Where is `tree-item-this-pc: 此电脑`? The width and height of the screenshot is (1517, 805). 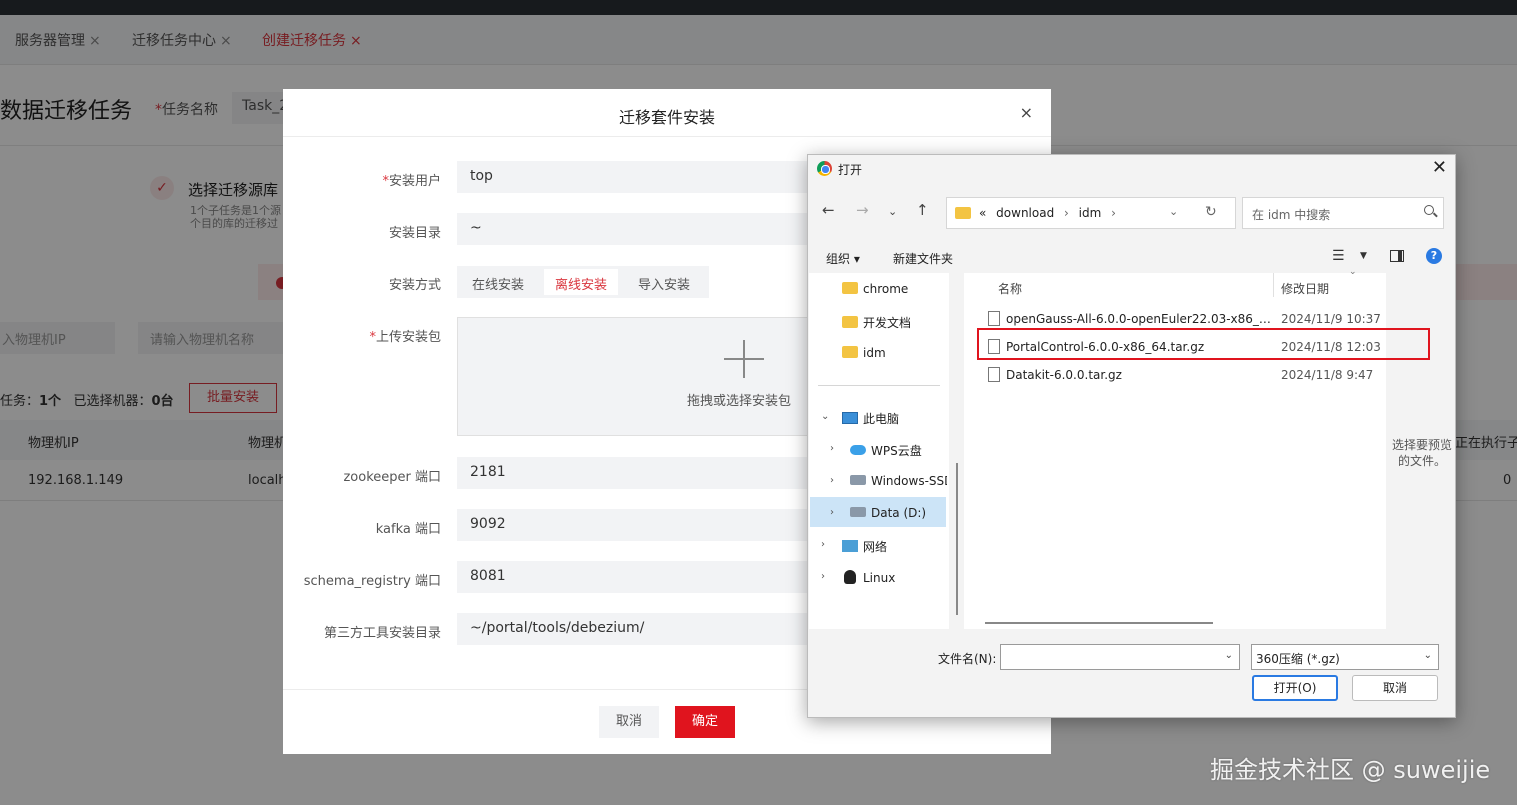 tree-item-this-pc: 此电脑 is located at coordinates (870, 418).